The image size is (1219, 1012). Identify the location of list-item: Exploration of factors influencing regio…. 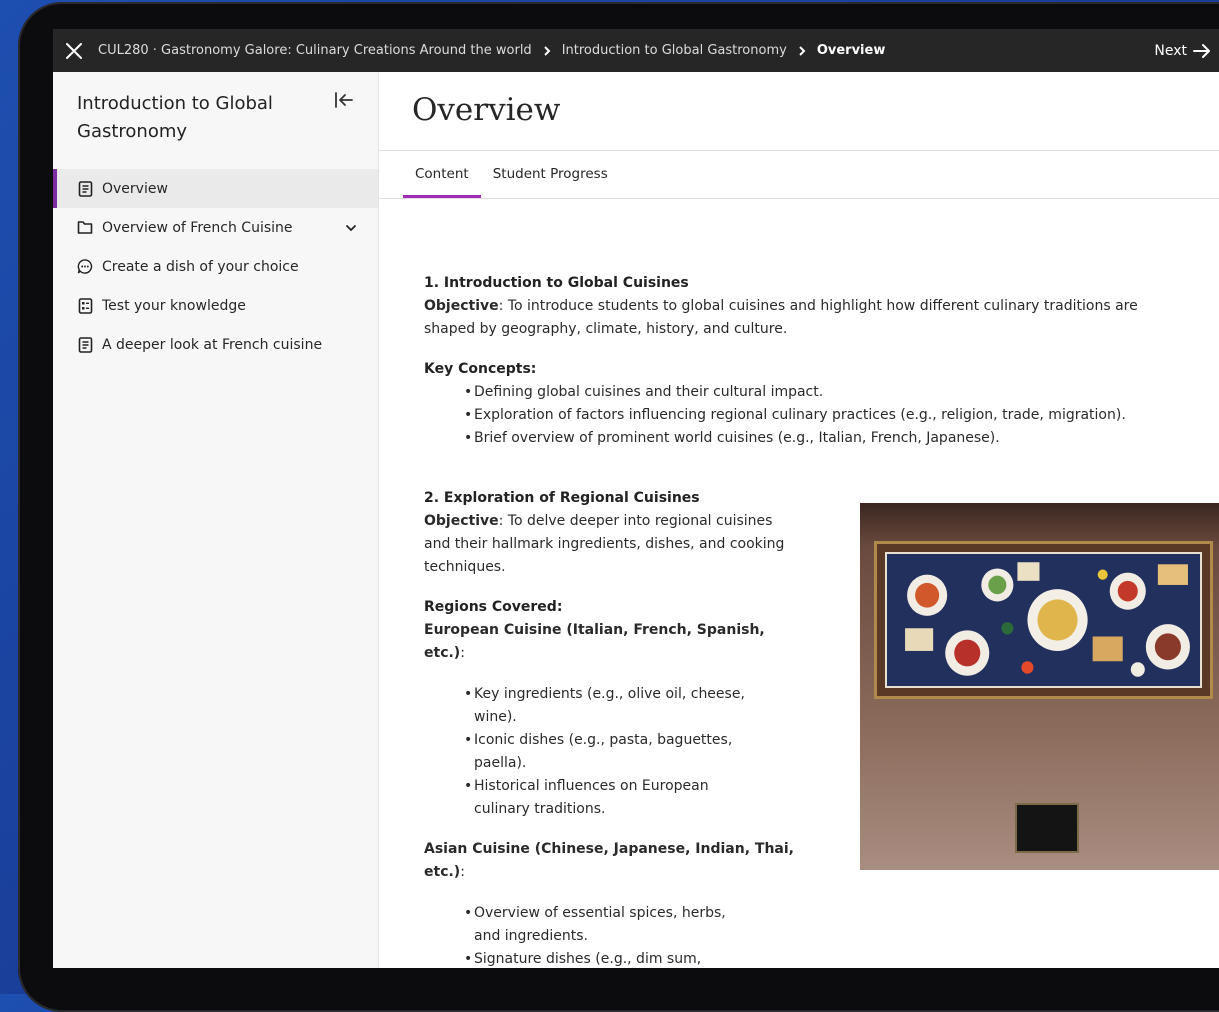
(814, 415).